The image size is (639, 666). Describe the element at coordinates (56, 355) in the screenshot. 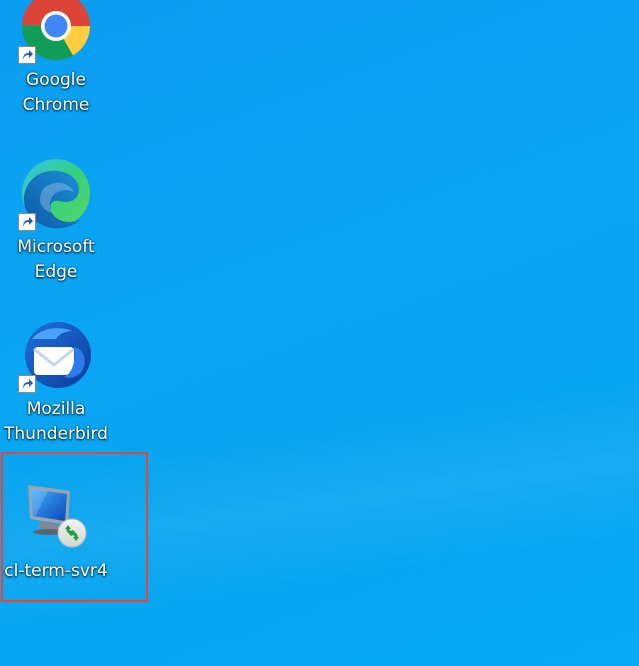

I see `thunderbird-icon` at that location.